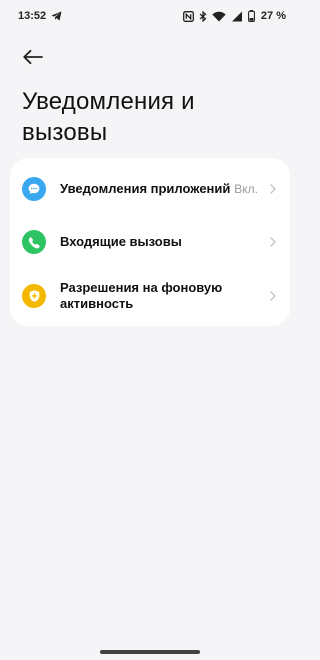  I want to click on battery-icon, so click(251, 16).